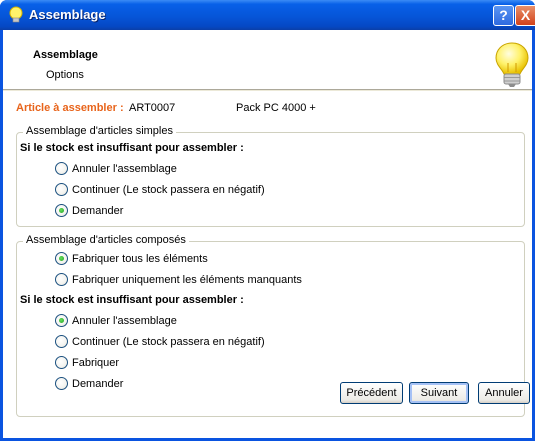 This screenshot has width=535, height=441. What do you see at coordinates (152, 108) in the screenshot?
I see `article-code: ART0007` at bounding box center [152, 108].